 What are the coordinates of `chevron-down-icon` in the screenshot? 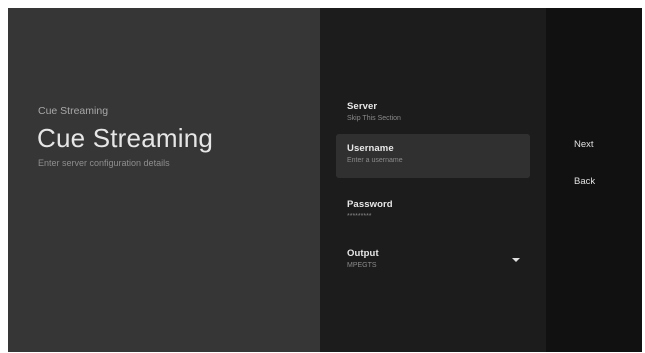 It's located at (516, 260).